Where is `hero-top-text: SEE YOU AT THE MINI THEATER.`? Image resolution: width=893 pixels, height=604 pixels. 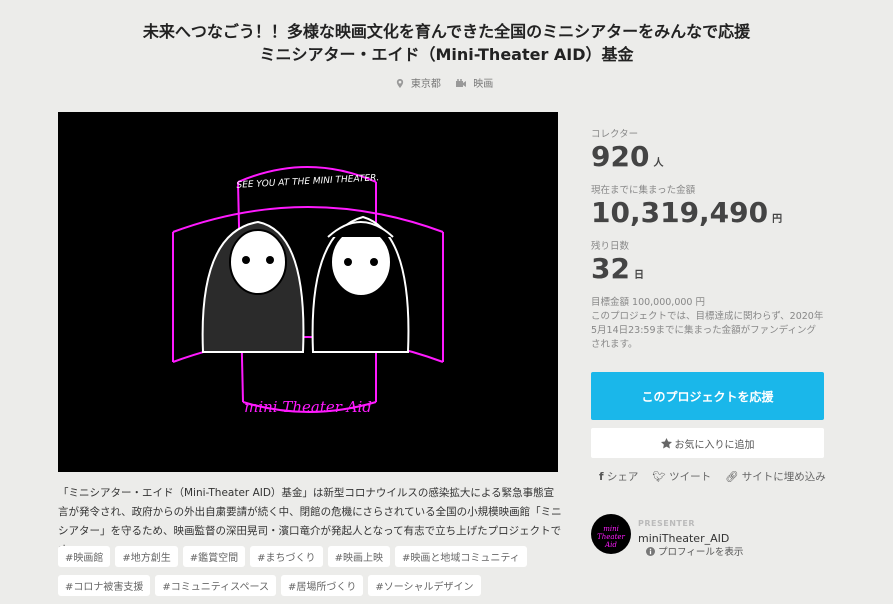
hero-top-text: SEE YOU AT THE MINI THEATER. is located at coordinates (307, 181).